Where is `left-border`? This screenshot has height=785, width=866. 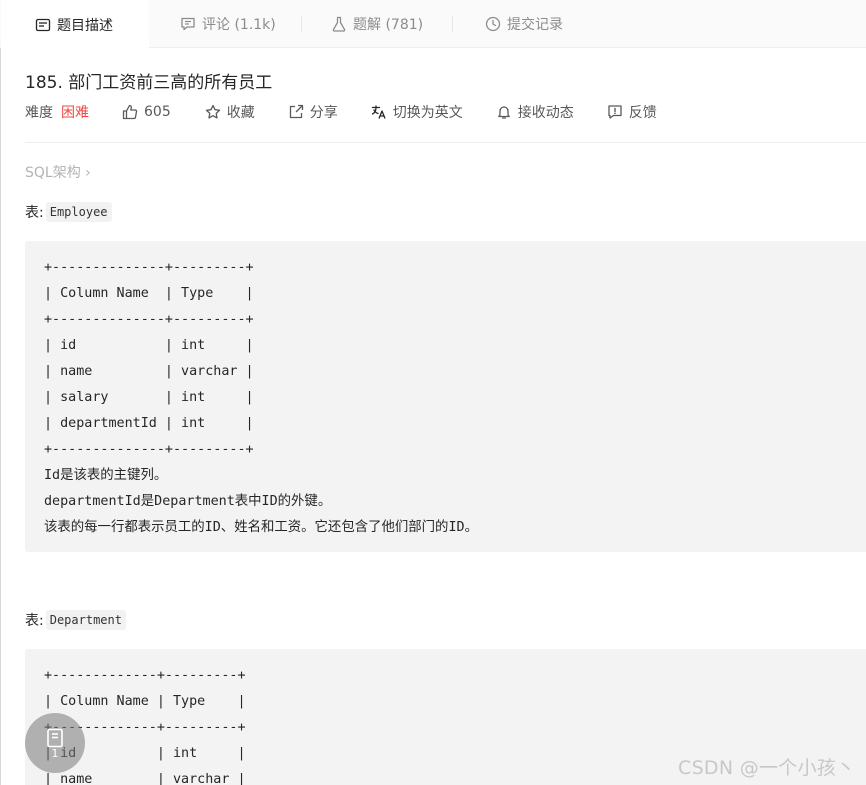
left-border is located at coordinates (0, 392).